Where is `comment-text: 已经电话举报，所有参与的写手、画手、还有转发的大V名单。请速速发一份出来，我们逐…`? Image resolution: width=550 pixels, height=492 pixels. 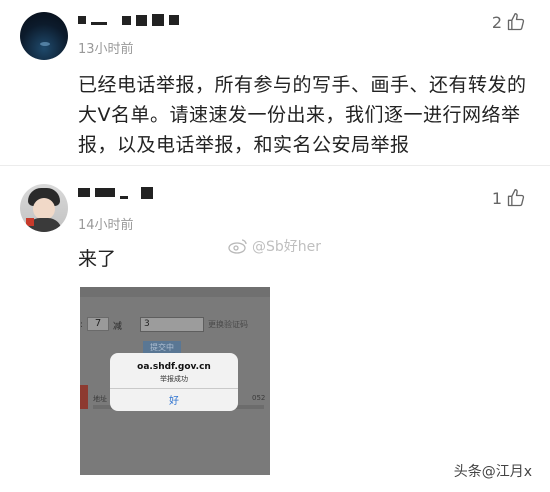
comment-text: 已经电话举报，所有参与的写手、画手、还有转发的大V名单。请速速发一份出来，我们逐… is located at coordinates (302, 115).